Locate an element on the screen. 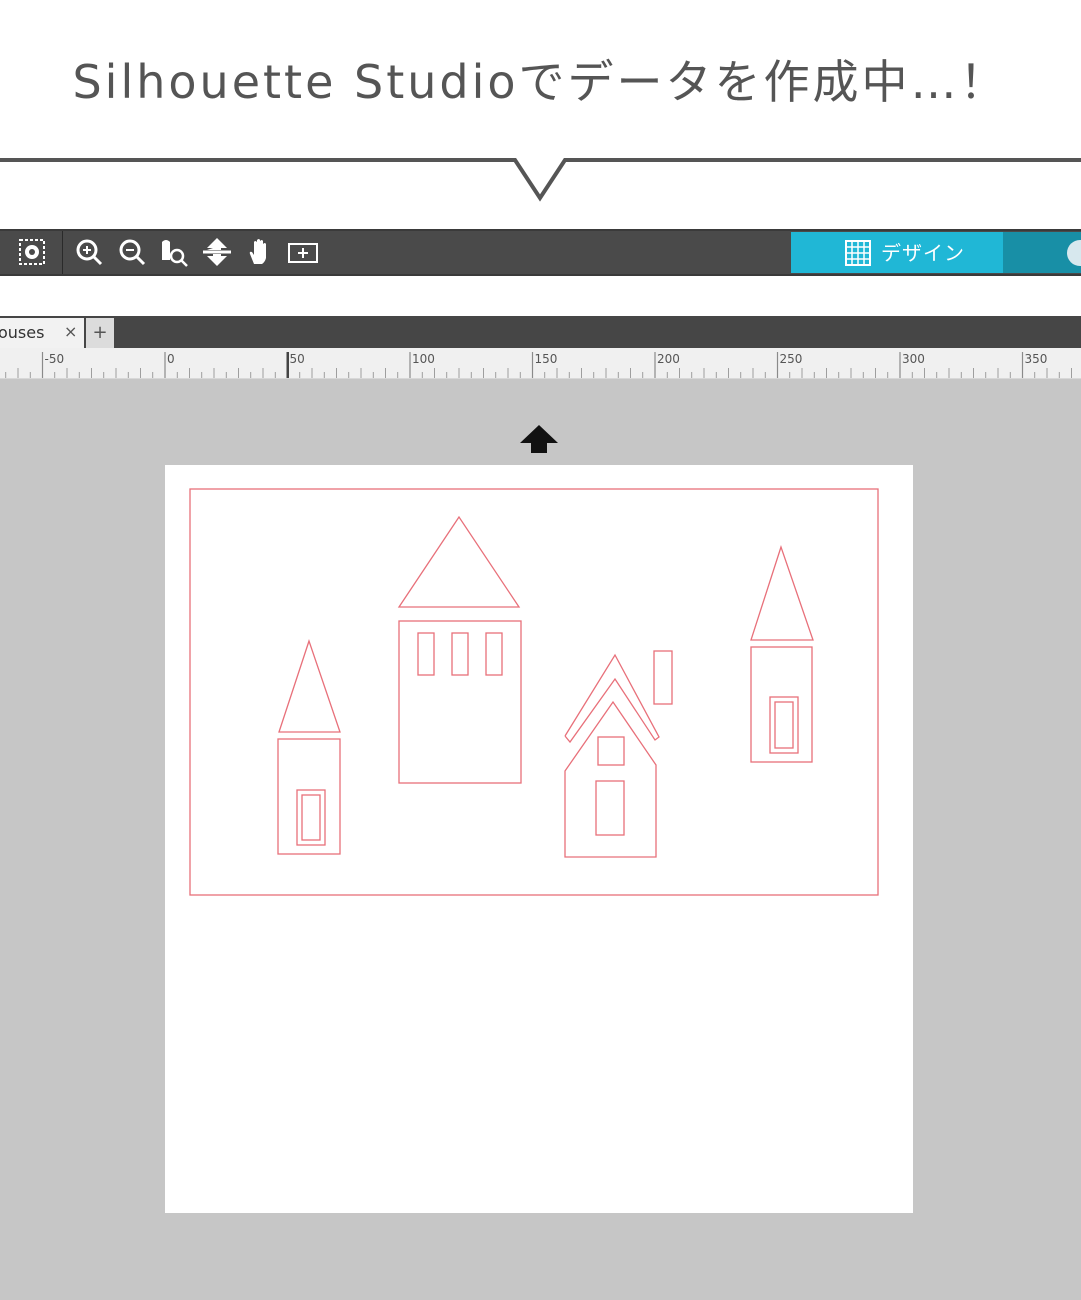 Image resolution: width=1081 pixels, height=1300 pixels. ruler-position-marker is located at coordinates (287, 365).